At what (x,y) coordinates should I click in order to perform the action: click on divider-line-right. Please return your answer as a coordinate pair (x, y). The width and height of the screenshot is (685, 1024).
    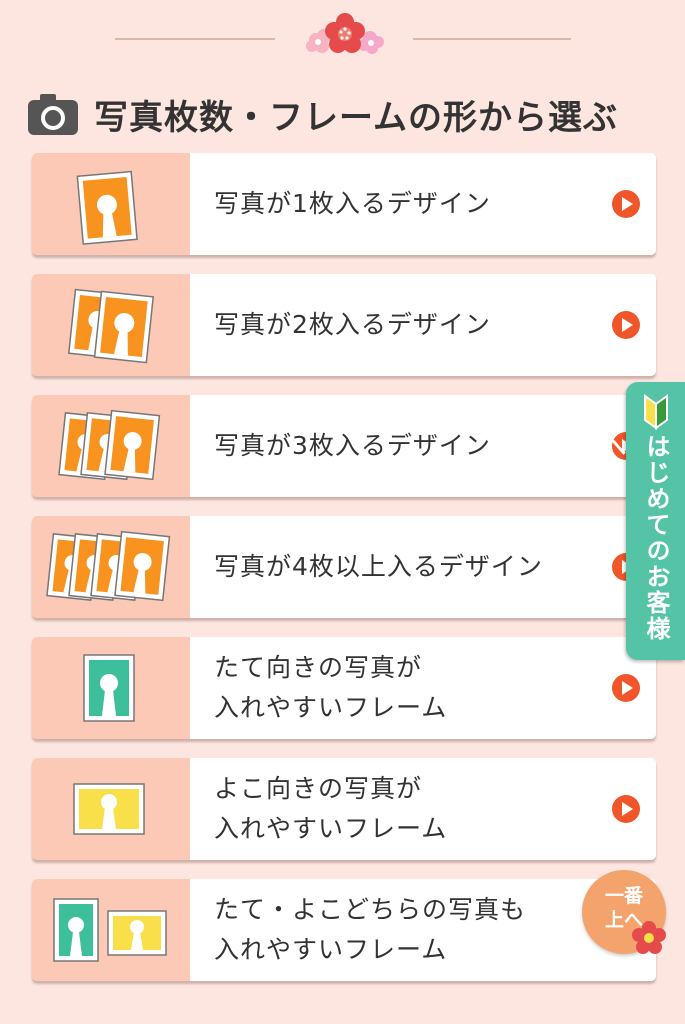
    Looking at the image, I should click on (492, 39).